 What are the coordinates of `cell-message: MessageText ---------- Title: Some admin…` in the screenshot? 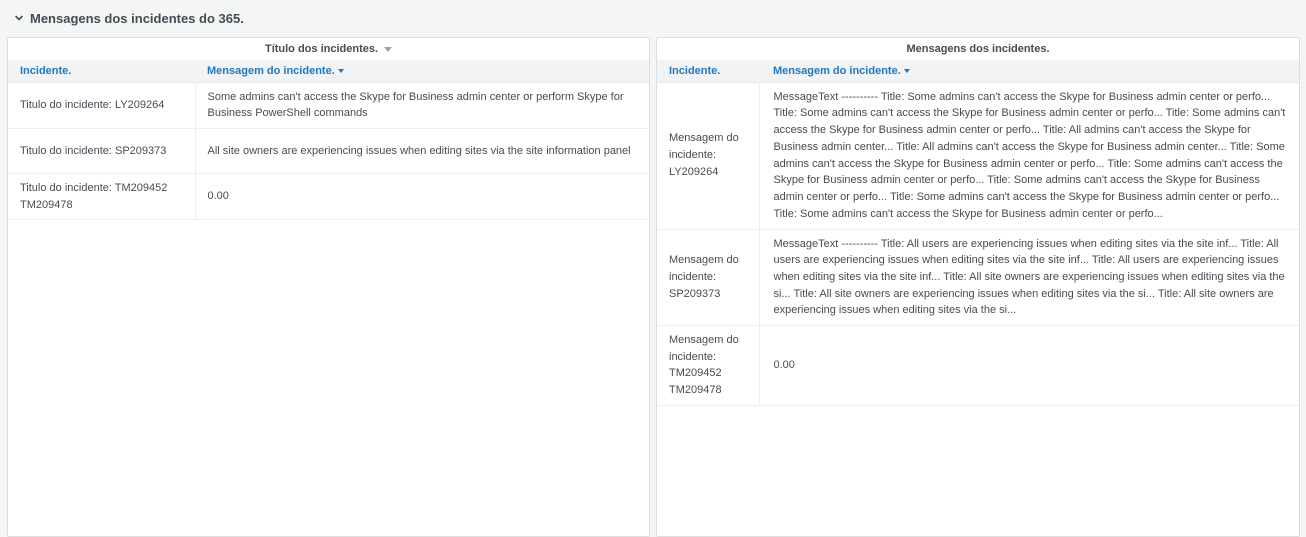 It's located at (1029, 156).